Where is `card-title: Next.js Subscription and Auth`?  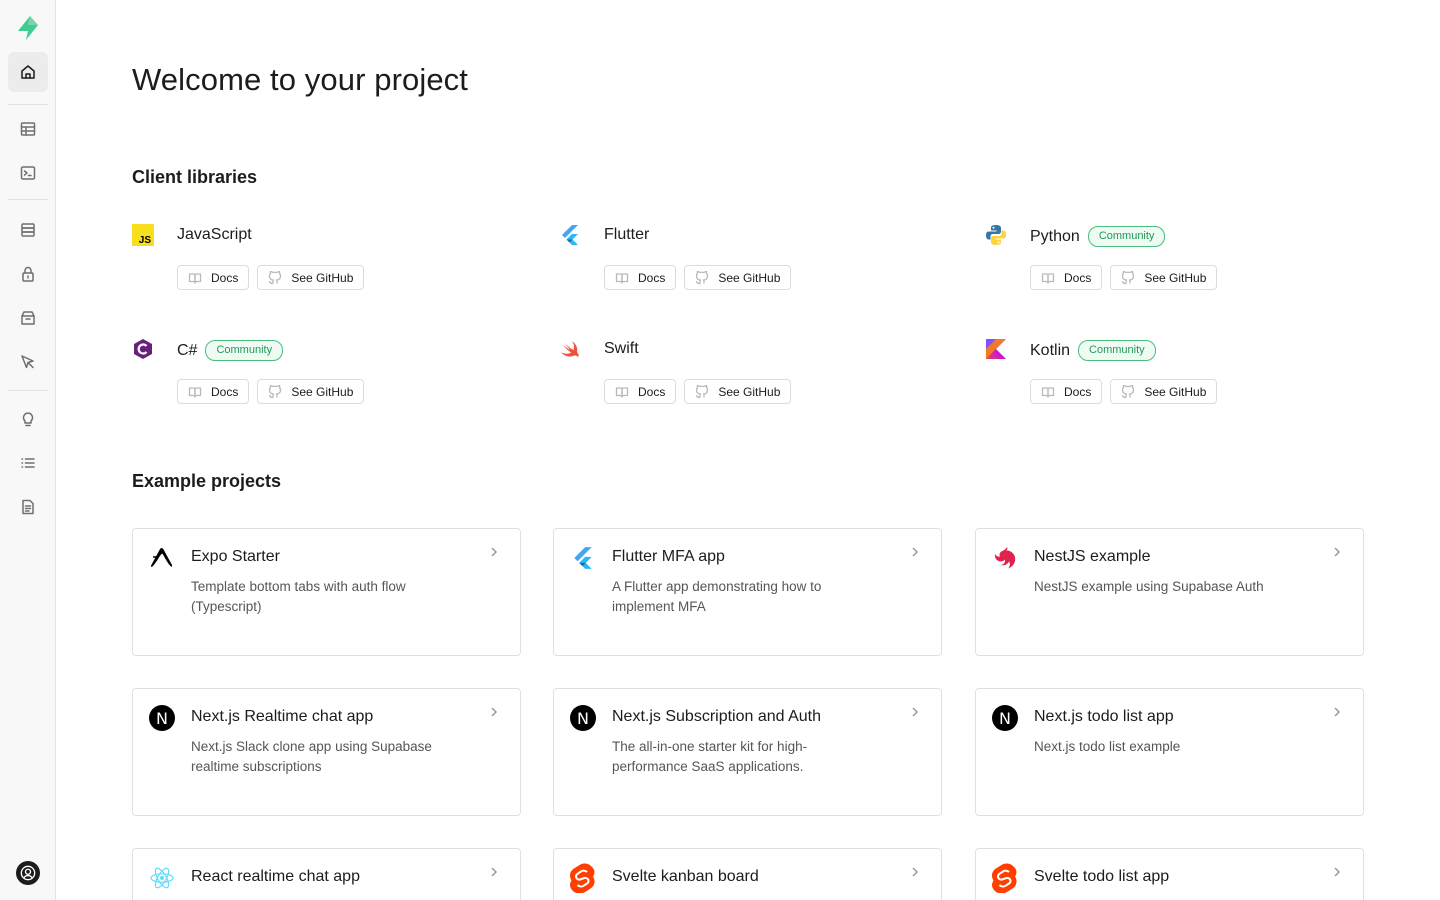
card-title: Next.js Subscription and Auth is located at coordinates (717, 716).